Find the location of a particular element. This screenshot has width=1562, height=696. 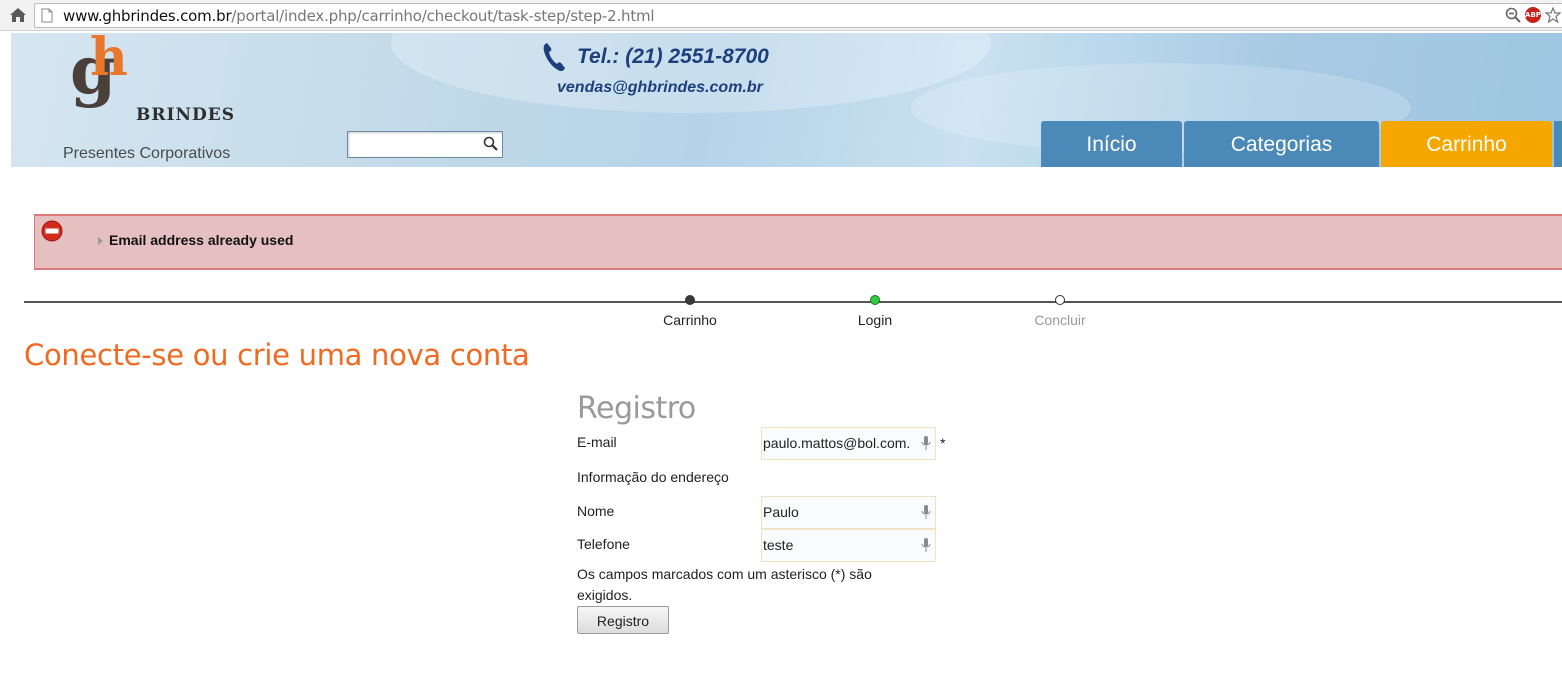

nome-field-wrapper is located at coordinates (848, 512).